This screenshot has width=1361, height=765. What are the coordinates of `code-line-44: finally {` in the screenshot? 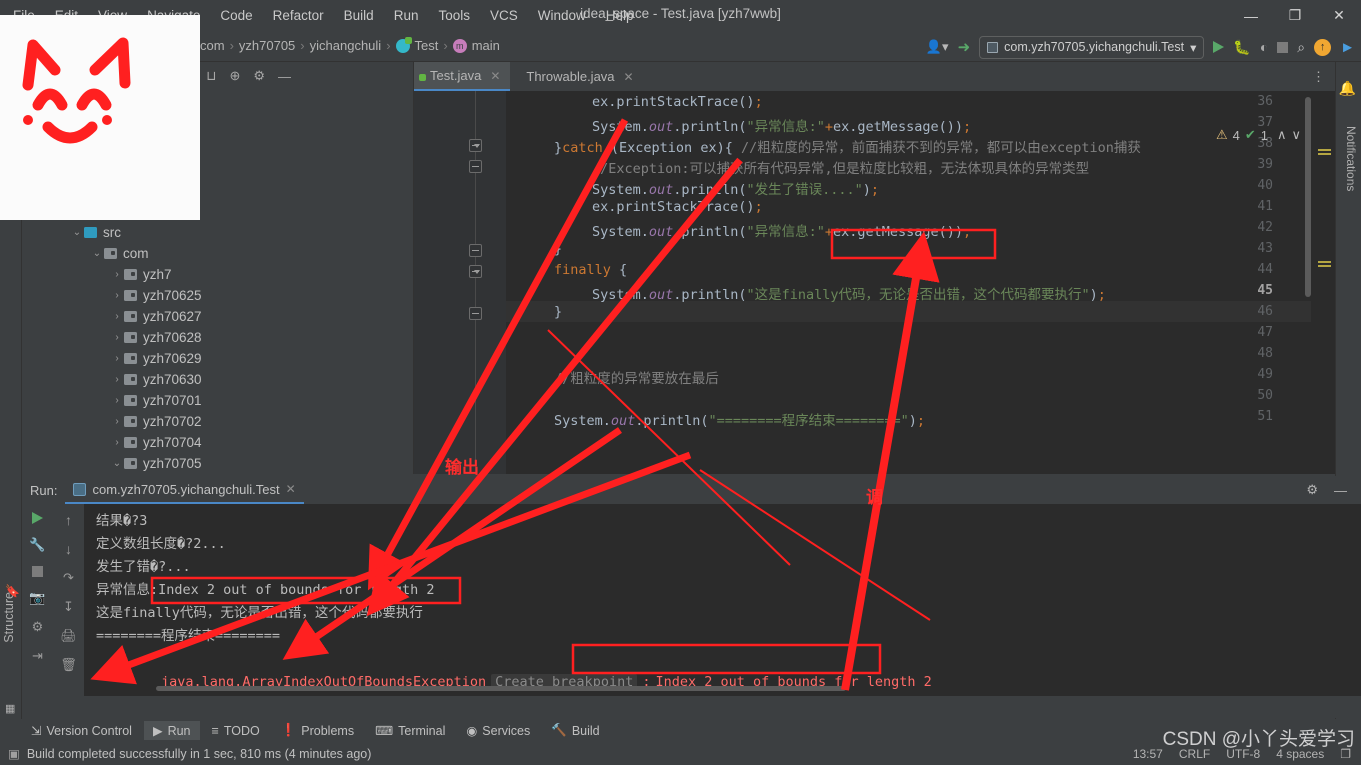 It's located at (590, 270).